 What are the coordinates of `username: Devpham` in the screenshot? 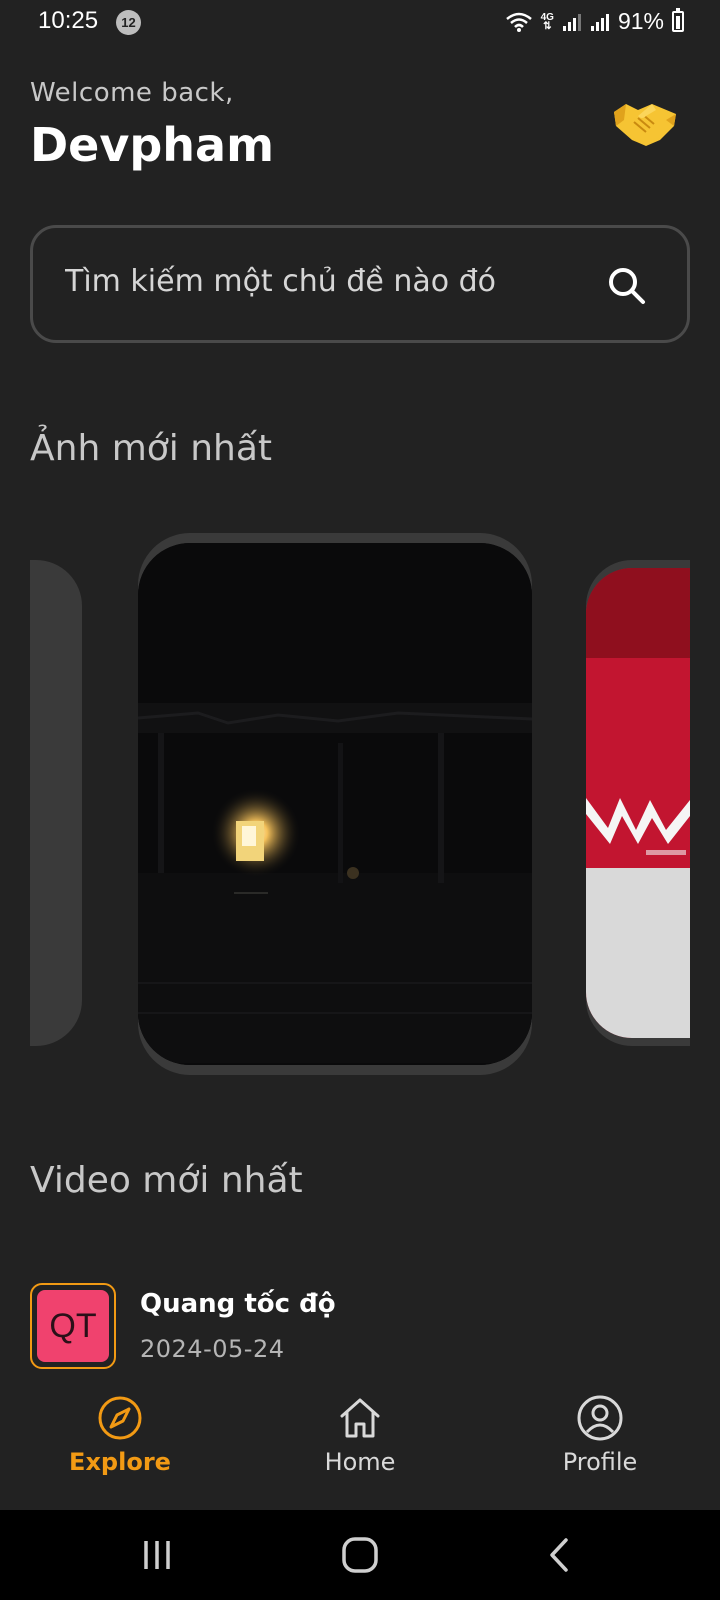 It's located at (152, 145).